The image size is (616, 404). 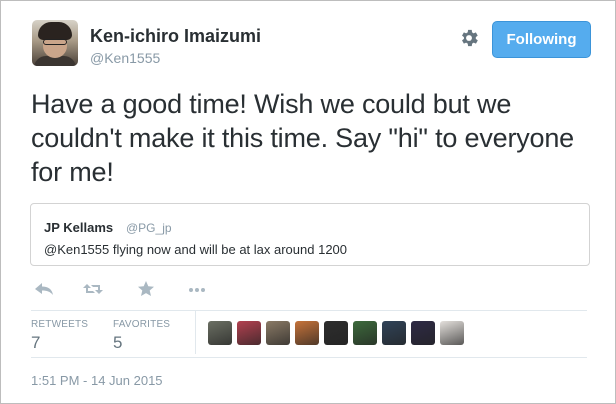 I want to click on stats-separator, so click(x=195, y=332).